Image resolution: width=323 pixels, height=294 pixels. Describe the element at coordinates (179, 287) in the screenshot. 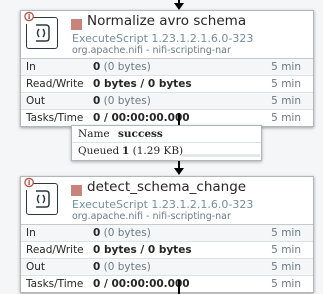

I see `outgoing-connection-line` at that location.